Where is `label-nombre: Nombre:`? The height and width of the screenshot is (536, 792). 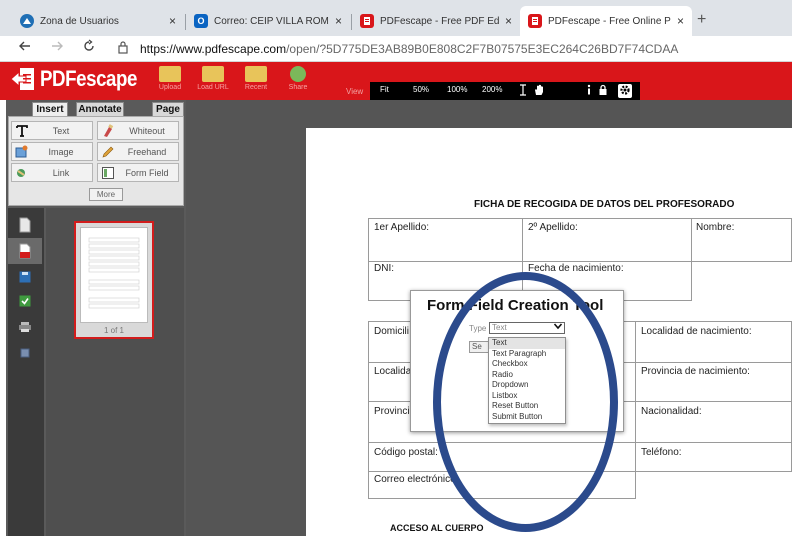
label-nombre: Nombre: is located at coordinates (715, 227).